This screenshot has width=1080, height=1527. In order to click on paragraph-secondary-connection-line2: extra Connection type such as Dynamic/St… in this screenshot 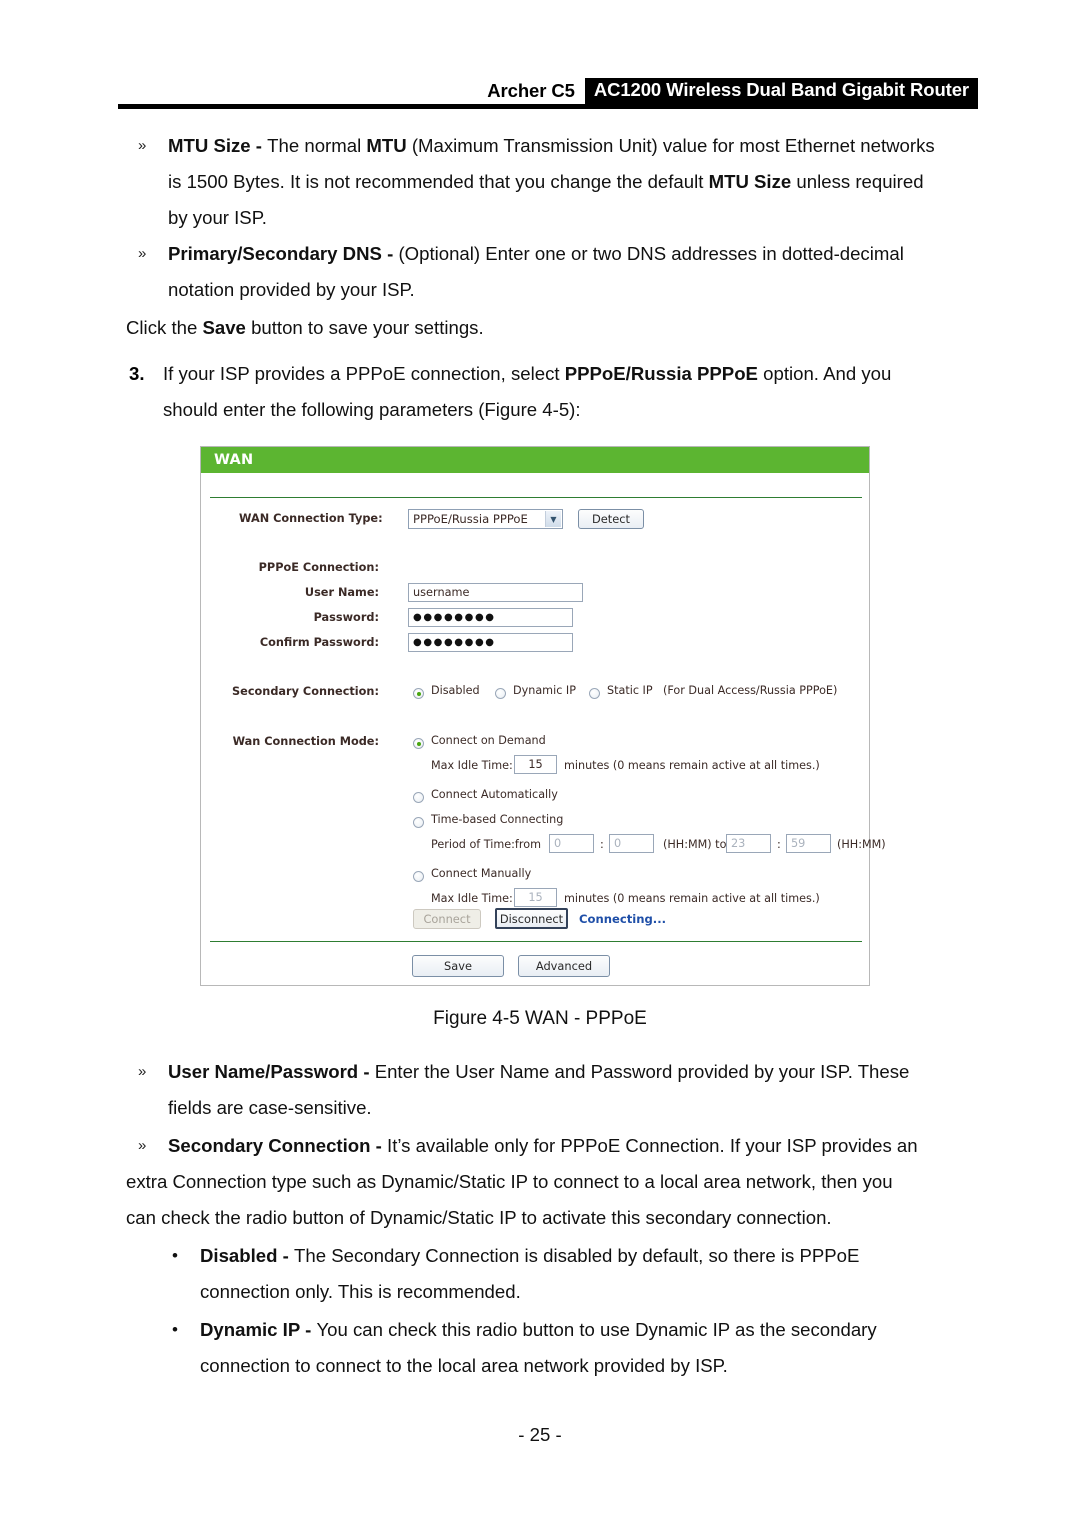, I will do `click(509, 1181)`.